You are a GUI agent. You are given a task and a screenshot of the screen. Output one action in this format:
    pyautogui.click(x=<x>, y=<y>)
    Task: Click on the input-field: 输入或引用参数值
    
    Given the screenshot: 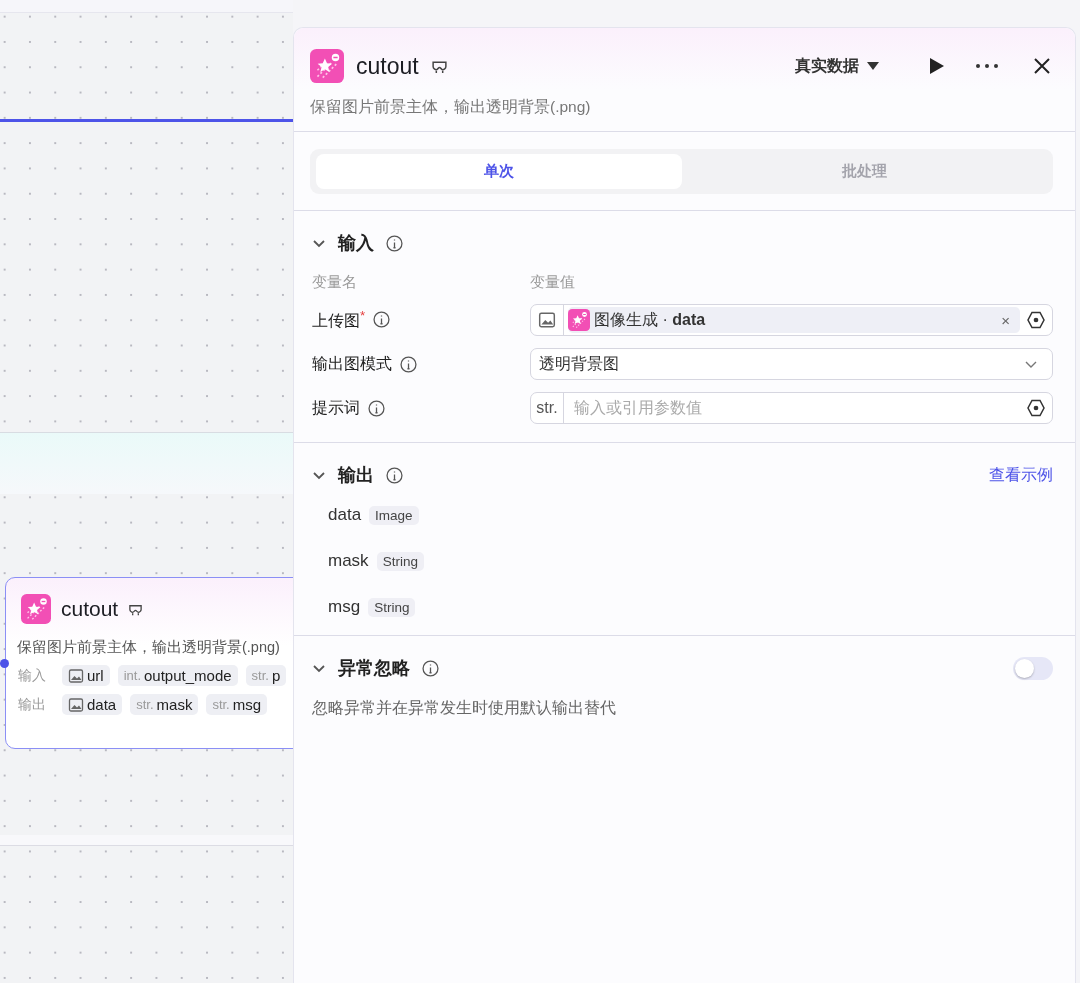 What is the action you would take?
    pyautogui.click(x=795, y=408)
    